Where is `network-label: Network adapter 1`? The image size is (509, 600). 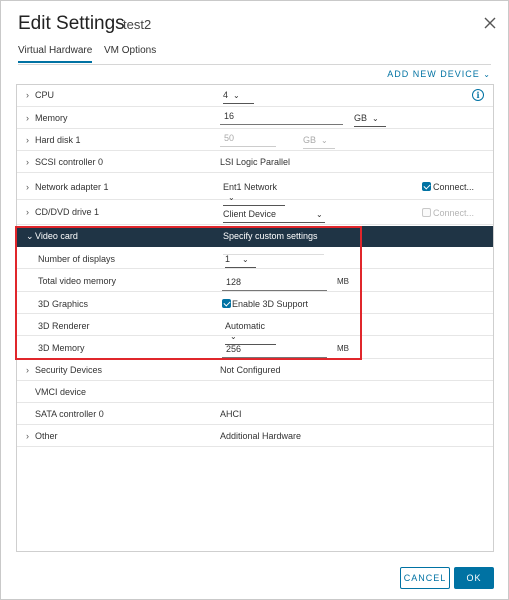
network-label: Network adapter 1 is located at coordinates (72, 187).